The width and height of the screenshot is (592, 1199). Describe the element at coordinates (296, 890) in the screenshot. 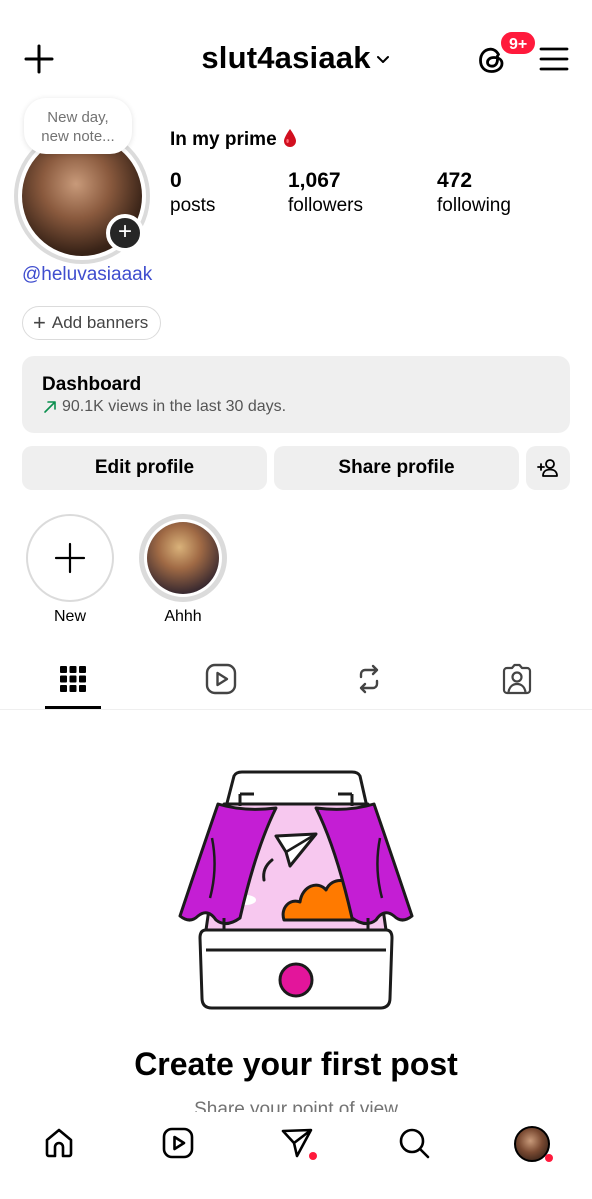

I see `camera-illustration` at that location.